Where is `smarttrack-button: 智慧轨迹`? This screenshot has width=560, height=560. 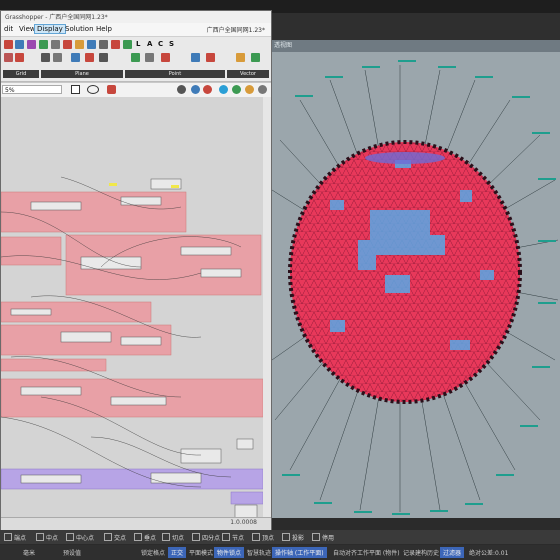 smarttrack-button: 智慧轨迹 is located at coordinates (259, 552).